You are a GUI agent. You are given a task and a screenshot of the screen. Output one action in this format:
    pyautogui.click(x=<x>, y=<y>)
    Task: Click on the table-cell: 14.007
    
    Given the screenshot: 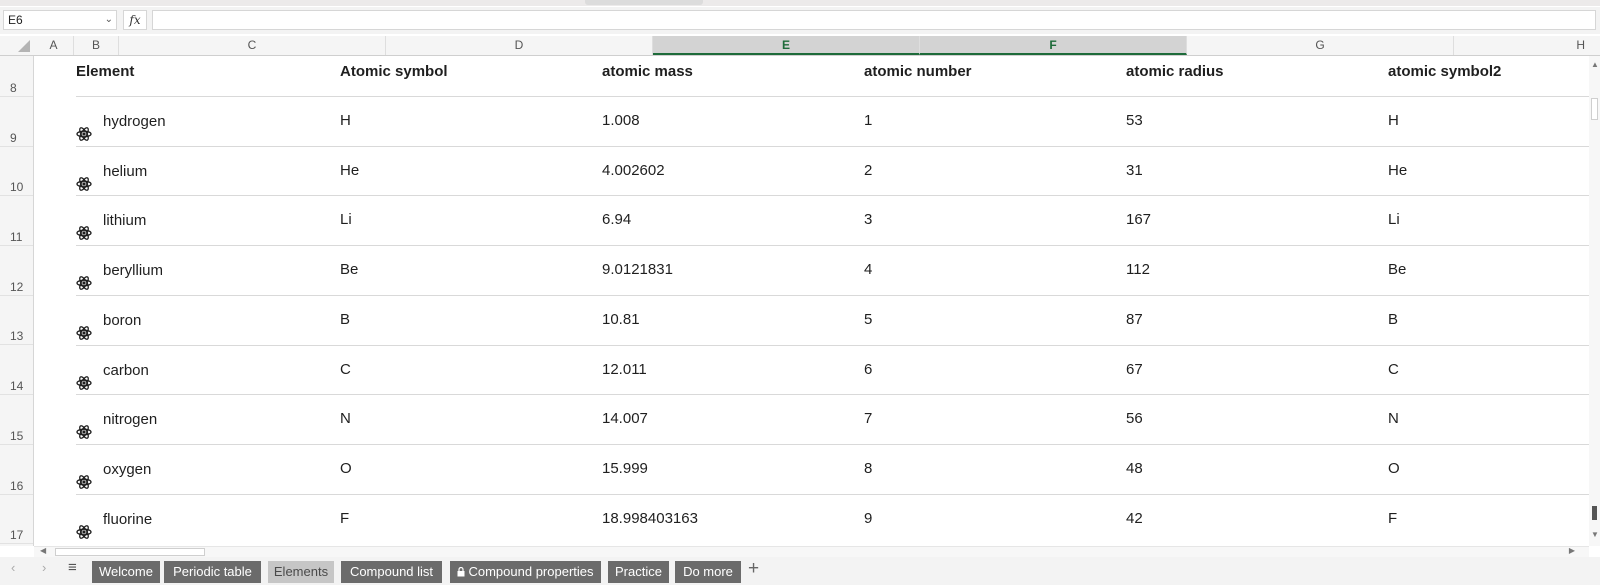 What is the action you would take?
    pyautogui.click(x=625, y=420)
    